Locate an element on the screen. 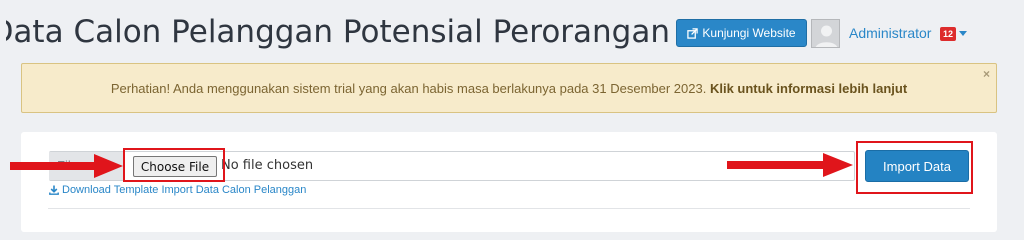 This screenshot has height=240, width=1024. visit-website-label: Kunjungi Website is located at coordinates (749, 33).